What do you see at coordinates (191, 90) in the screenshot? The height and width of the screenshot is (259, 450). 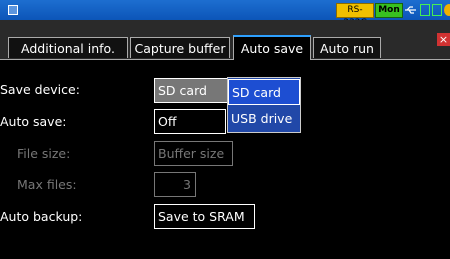 I see `save-device-select: SD card` at bounding box center [191, 90].